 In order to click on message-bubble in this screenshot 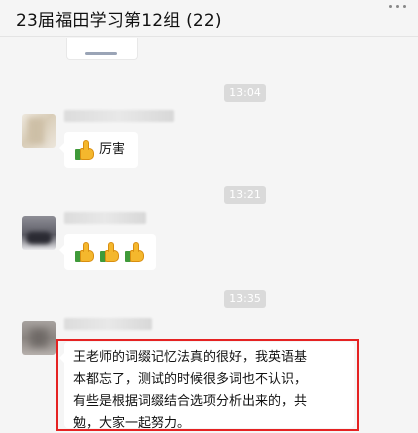, I will do `click(107, 252)`.